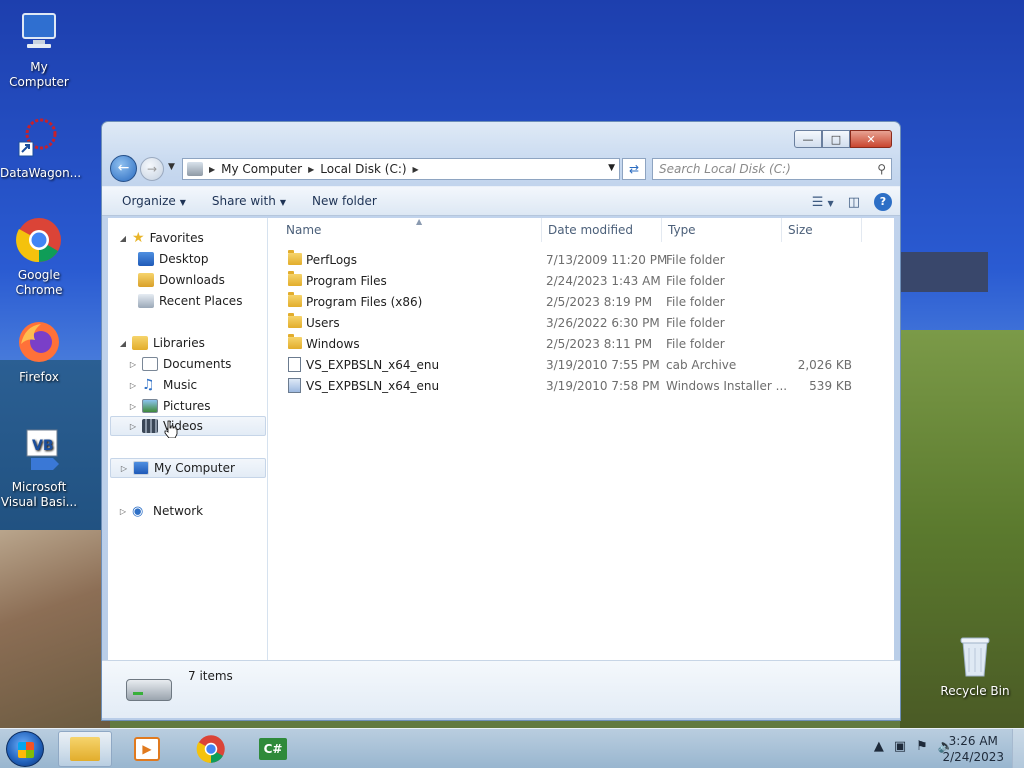 The image size is (1024, 768). I want to click on desktop-icon-label: My Computer, so click(39, 74).